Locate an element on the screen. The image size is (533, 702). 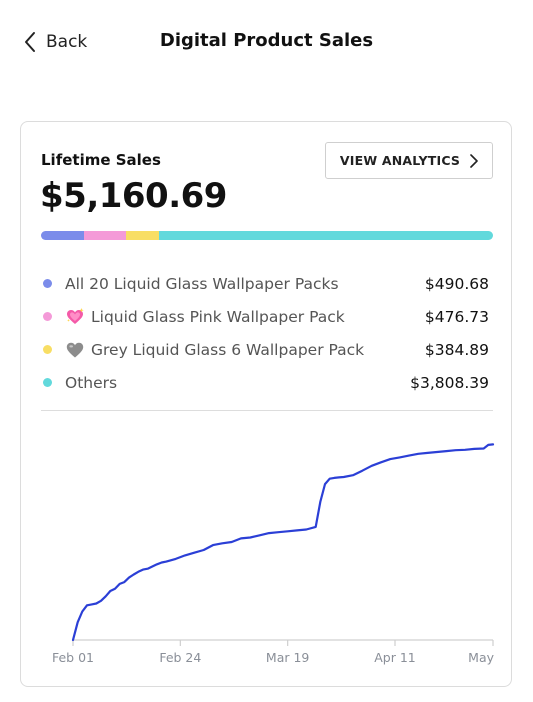
segment-grey-pack is located at coordinates (142, 235).